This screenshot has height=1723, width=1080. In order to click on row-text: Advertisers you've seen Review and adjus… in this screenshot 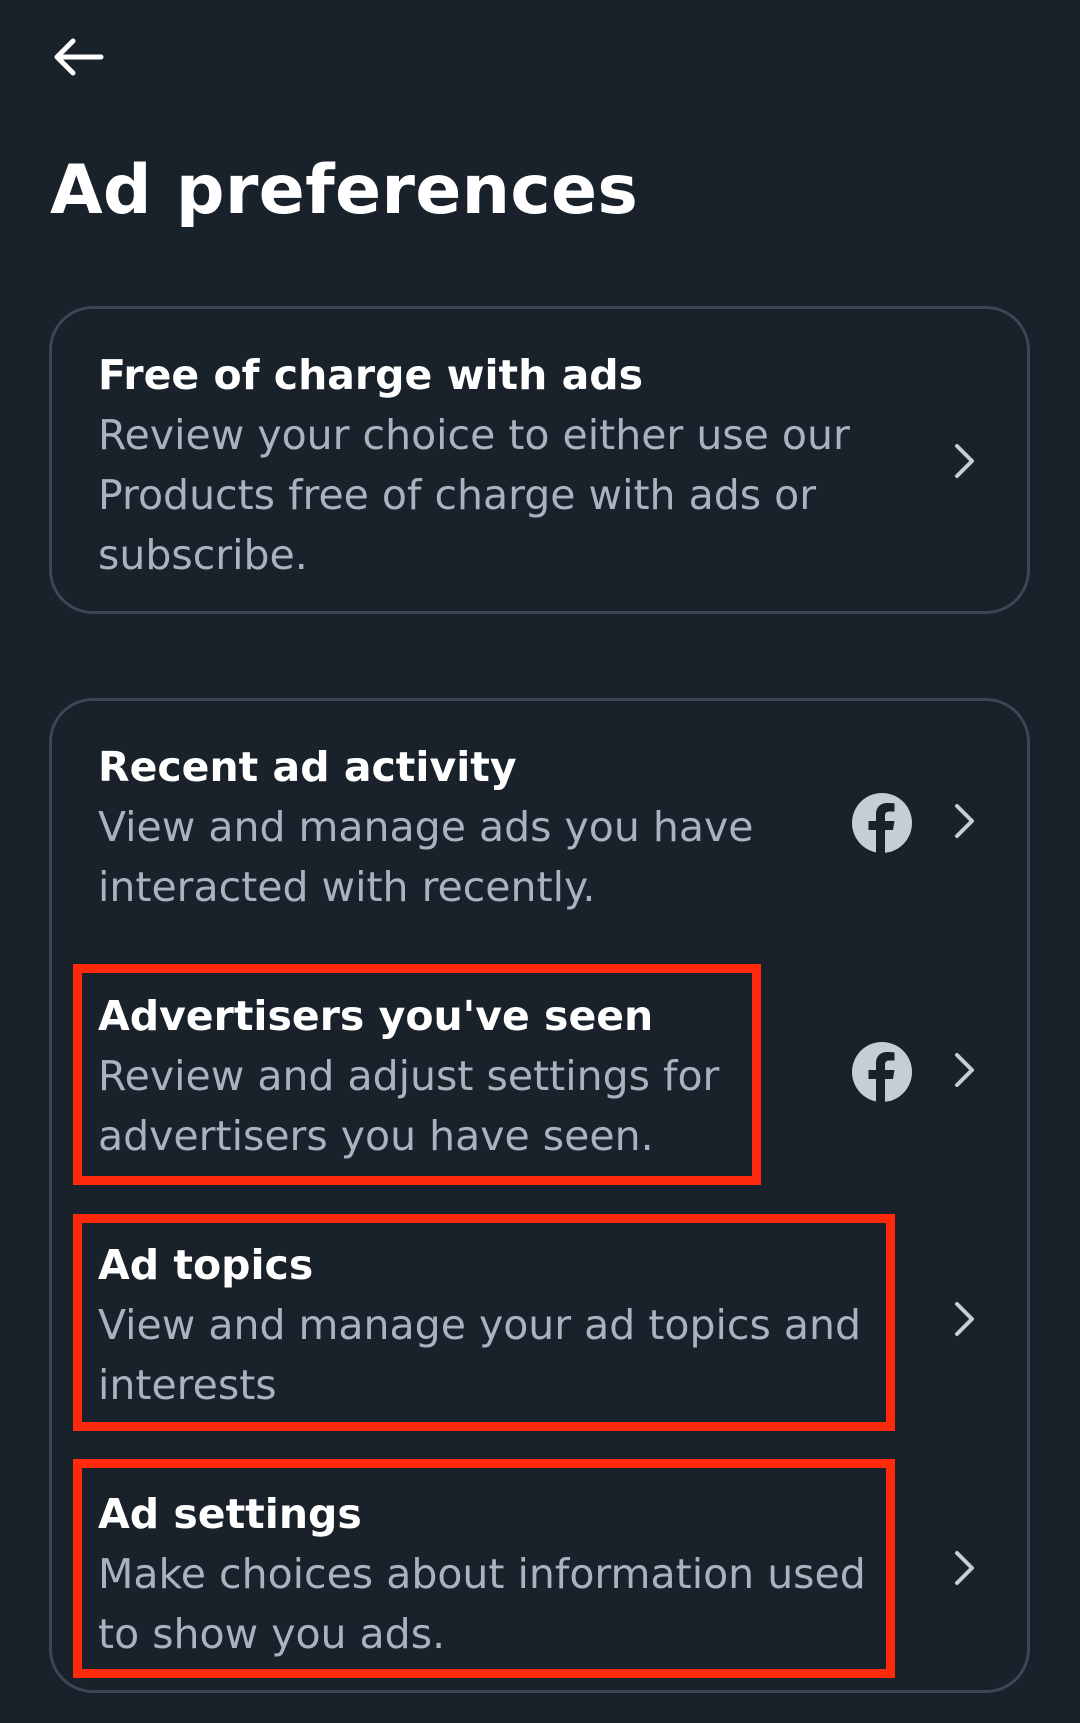, I will do `click(478, 1076)`.